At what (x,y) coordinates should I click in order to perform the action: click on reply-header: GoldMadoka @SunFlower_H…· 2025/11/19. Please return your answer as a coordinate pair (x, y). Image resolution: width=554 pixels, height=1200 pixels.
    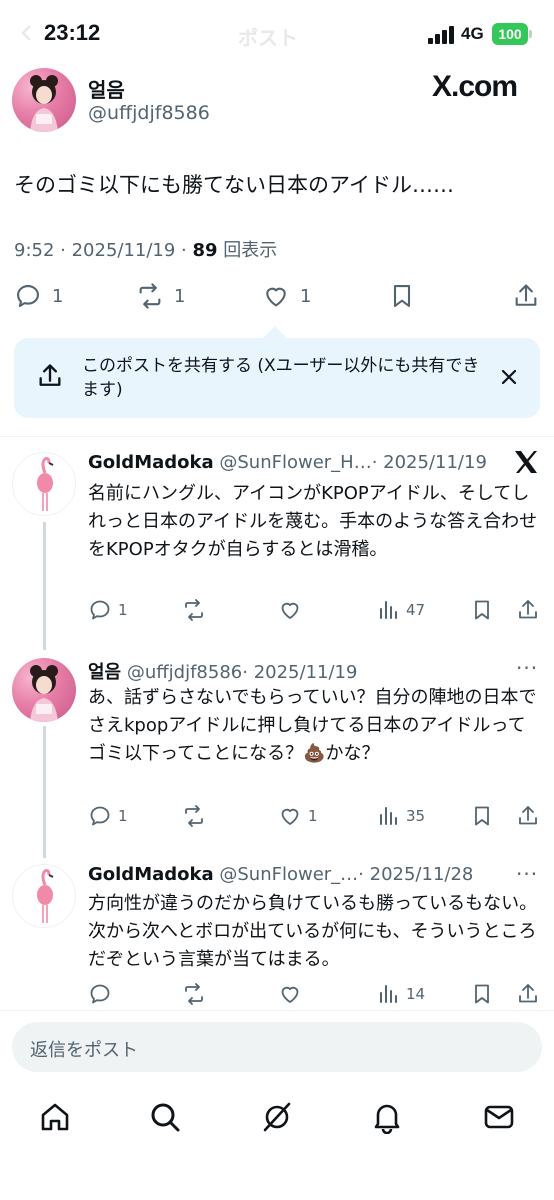
    Looking at the image, I should click on (287, 462).